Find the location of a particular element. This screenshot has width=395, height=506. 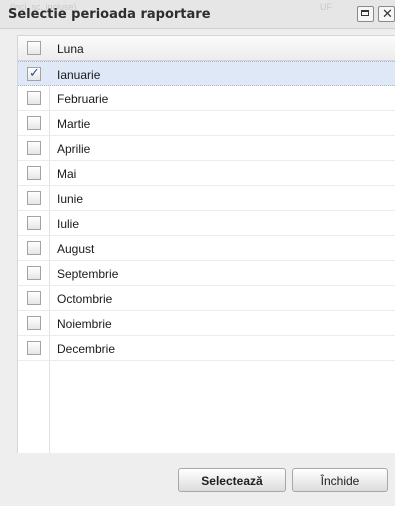

table-row: Septembrie is located at coordinates (206, 273).